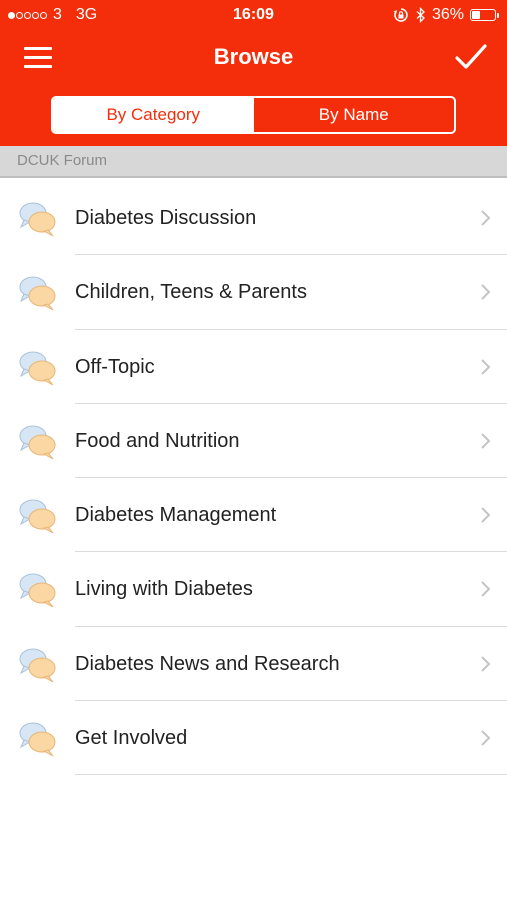 Image resolution: width=507 pixels, height=900 pixels. Describe the element at coordinates (253, 162) in the screenshot. I see `section-header: DCUK Forum` at that location.